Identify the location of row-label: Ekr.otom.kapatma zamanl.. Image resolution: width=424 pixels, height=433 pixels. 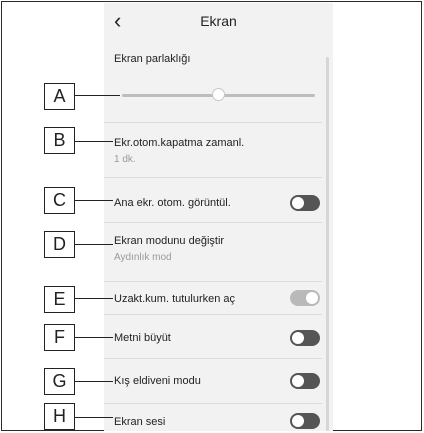
(179, 143).